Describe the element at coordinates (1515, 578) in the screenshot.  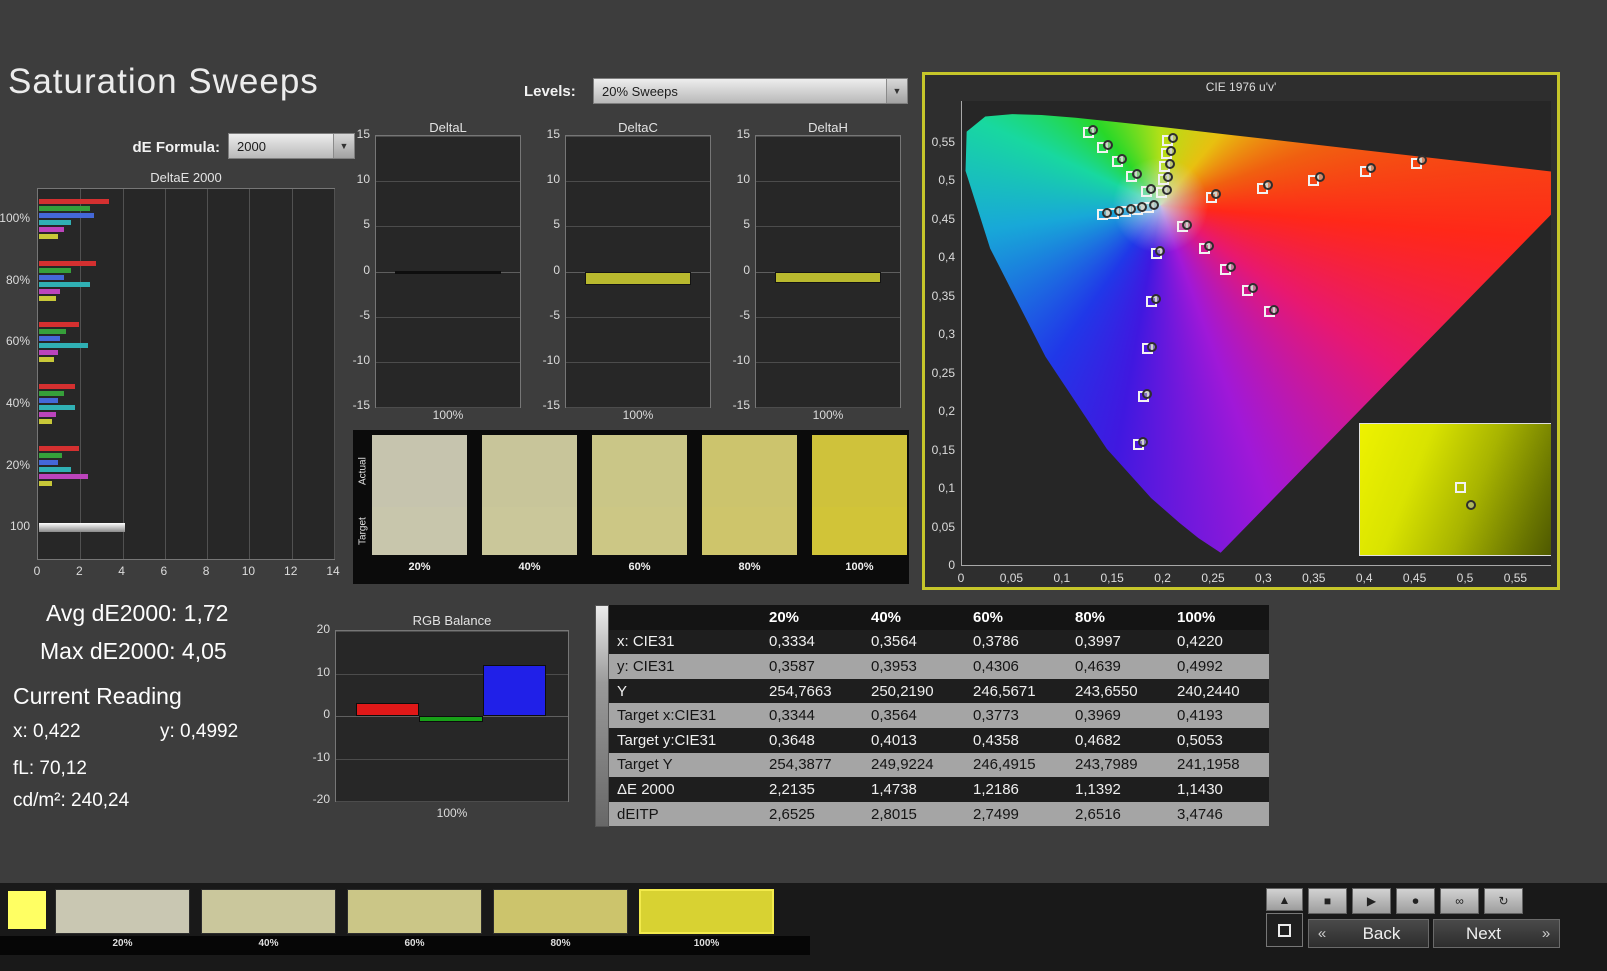
I see `x-tick-label: 0,55` at that location.